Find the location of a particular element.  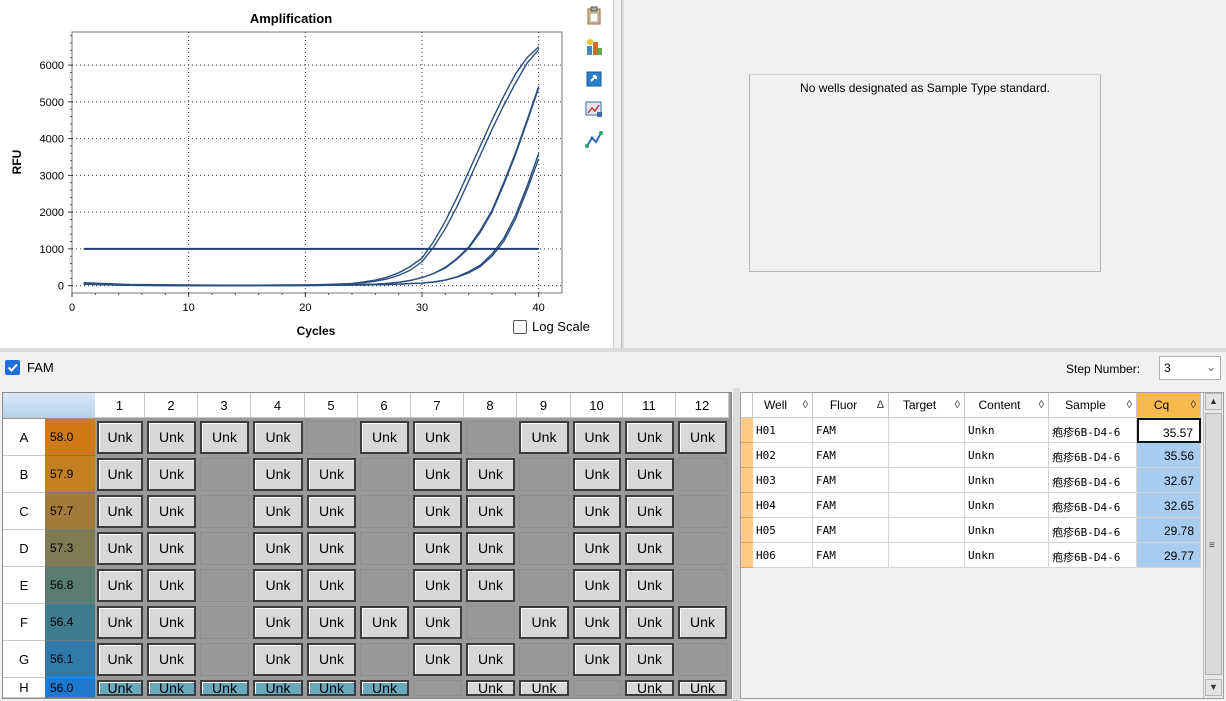

column-header-target: Target ◊ is located at coordinates (927, 405).